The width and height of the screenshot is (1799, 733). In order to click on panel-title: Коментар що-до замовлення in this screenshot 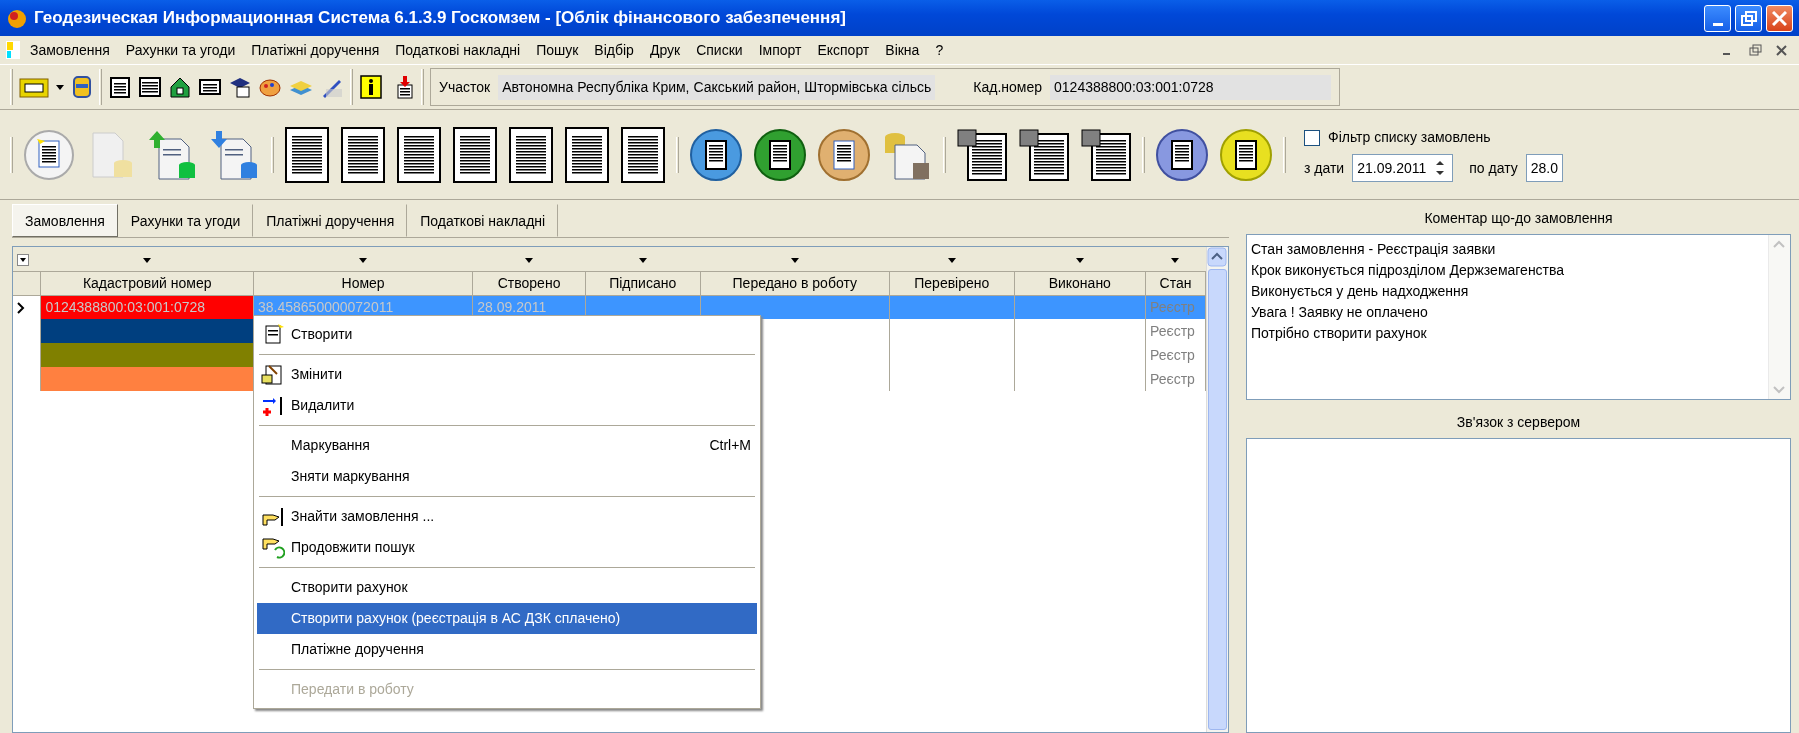, I will do `click(1518, 218)`.